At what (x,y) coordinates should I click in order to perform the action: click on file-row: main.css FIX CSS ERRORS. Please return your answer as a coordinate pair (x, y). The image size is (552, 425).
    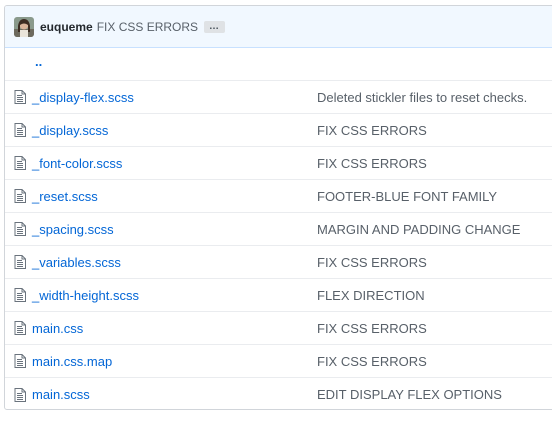
    Looking at the image, I should click on (278, 328).